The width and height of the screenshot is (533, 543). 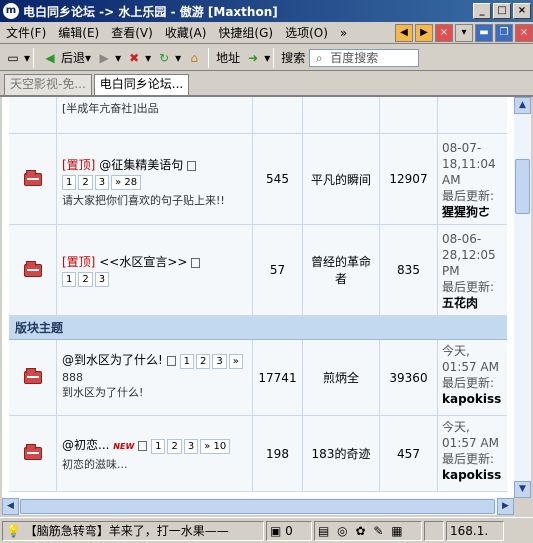 I want to click on back-arrow-icon: ◀, so click(x=50, y=57).